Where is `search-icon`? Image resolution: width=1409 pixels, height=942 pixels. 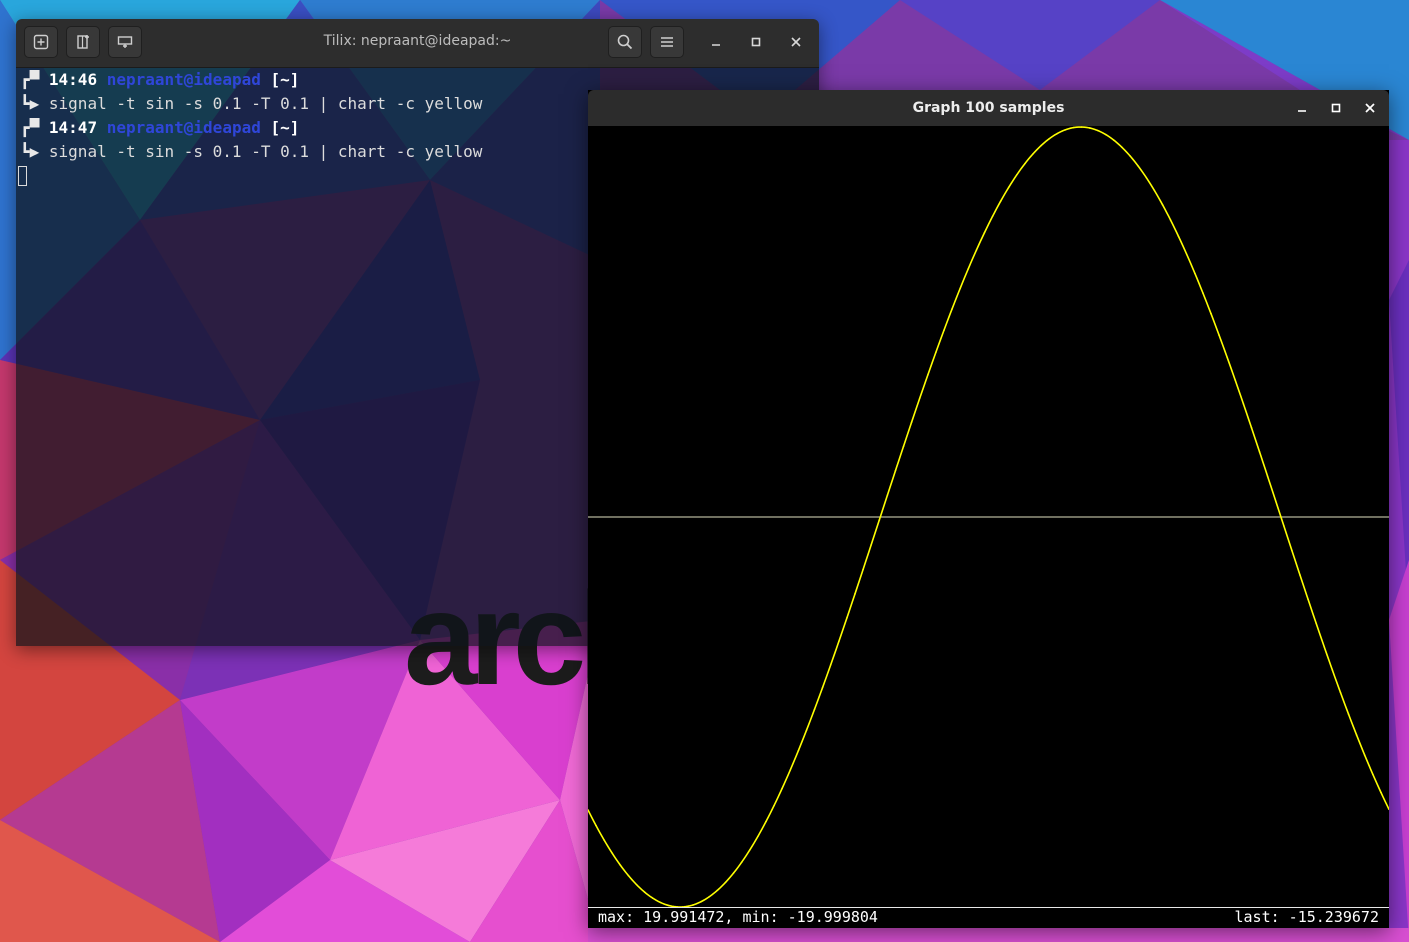
search-icon is located at coordinates (625, 42).